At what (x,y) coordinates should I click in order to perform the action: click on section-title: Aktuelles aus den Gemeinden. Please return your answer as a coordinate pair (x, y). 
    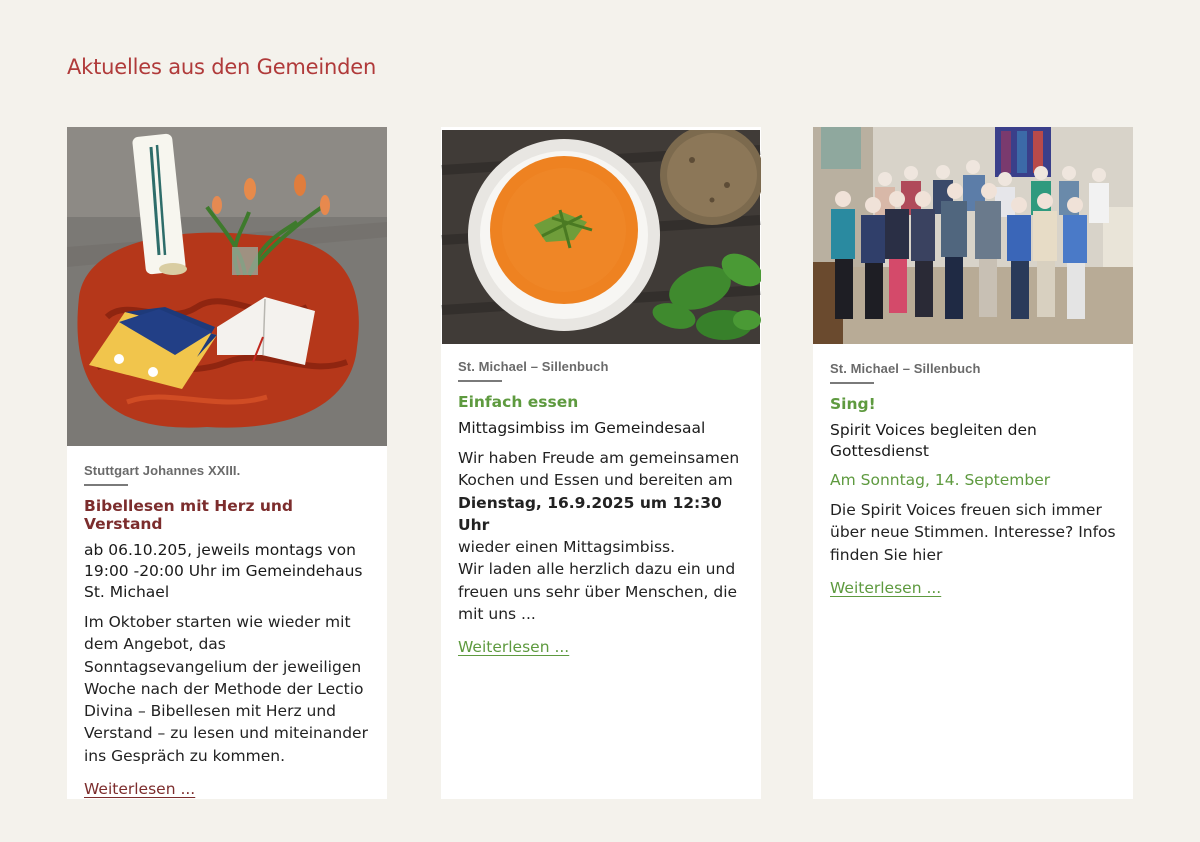
    Looking at the image, I should click on (222, 67).